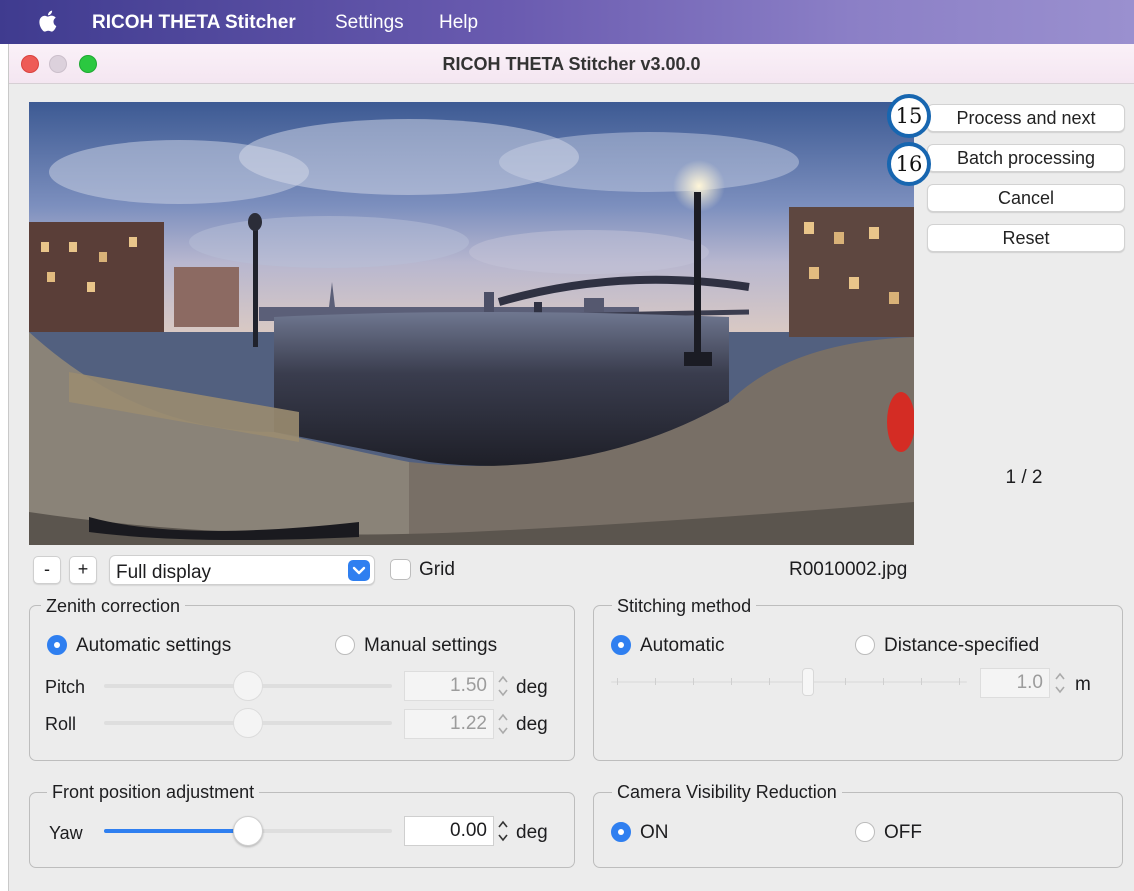 The image size is (1134, 891). I want to click on yaw-slider-knob, so click(248, 831).